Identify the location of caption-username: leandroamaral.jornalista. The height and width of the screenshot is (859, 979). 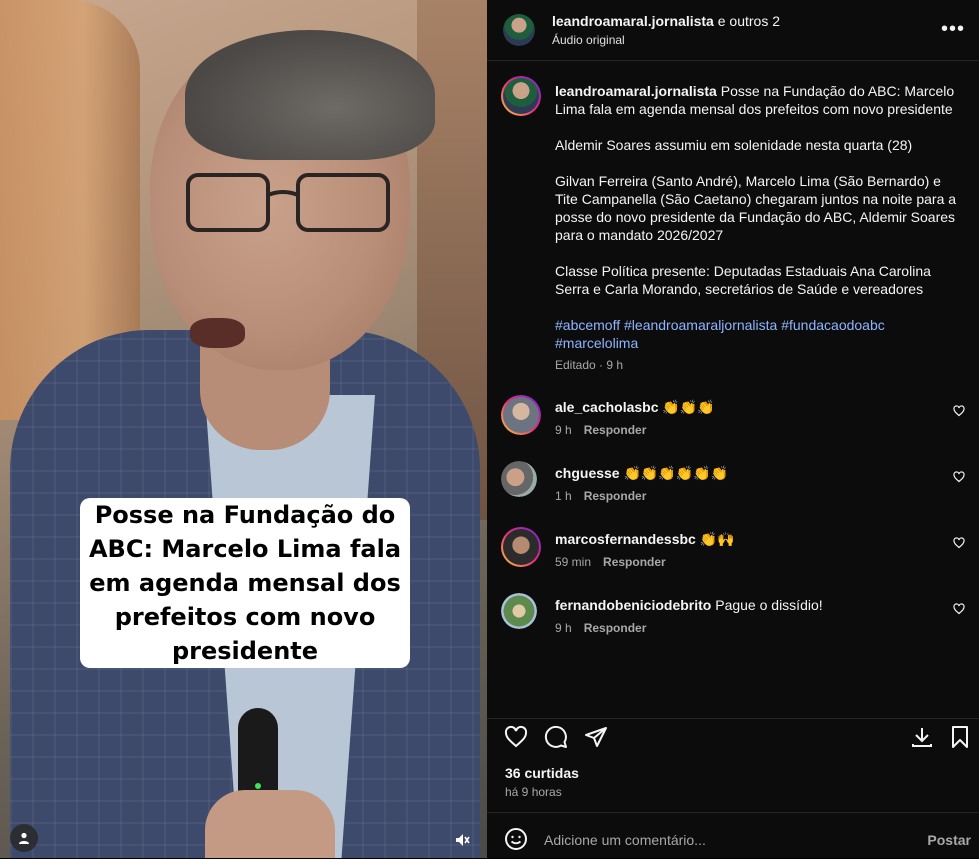
(636, 91).